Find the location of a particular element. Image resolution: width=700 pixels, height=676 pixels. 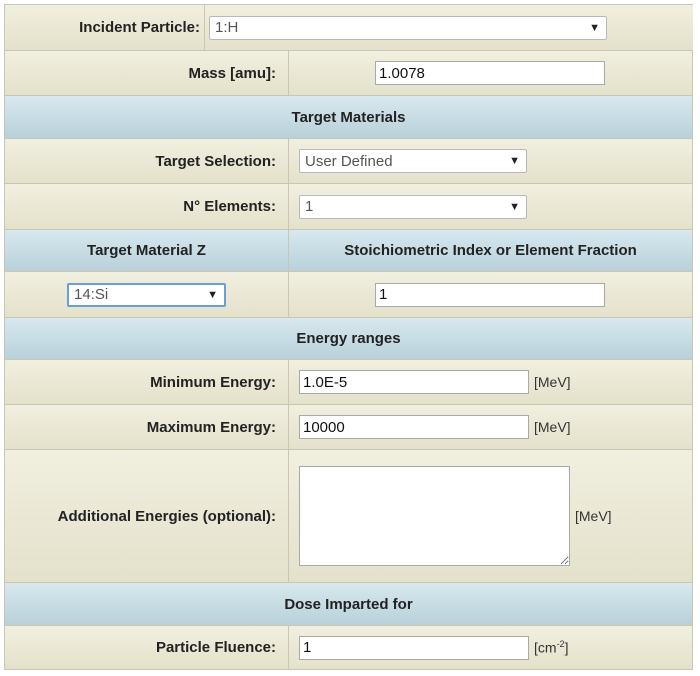

mass-cell is located at coordinates (491, 73).